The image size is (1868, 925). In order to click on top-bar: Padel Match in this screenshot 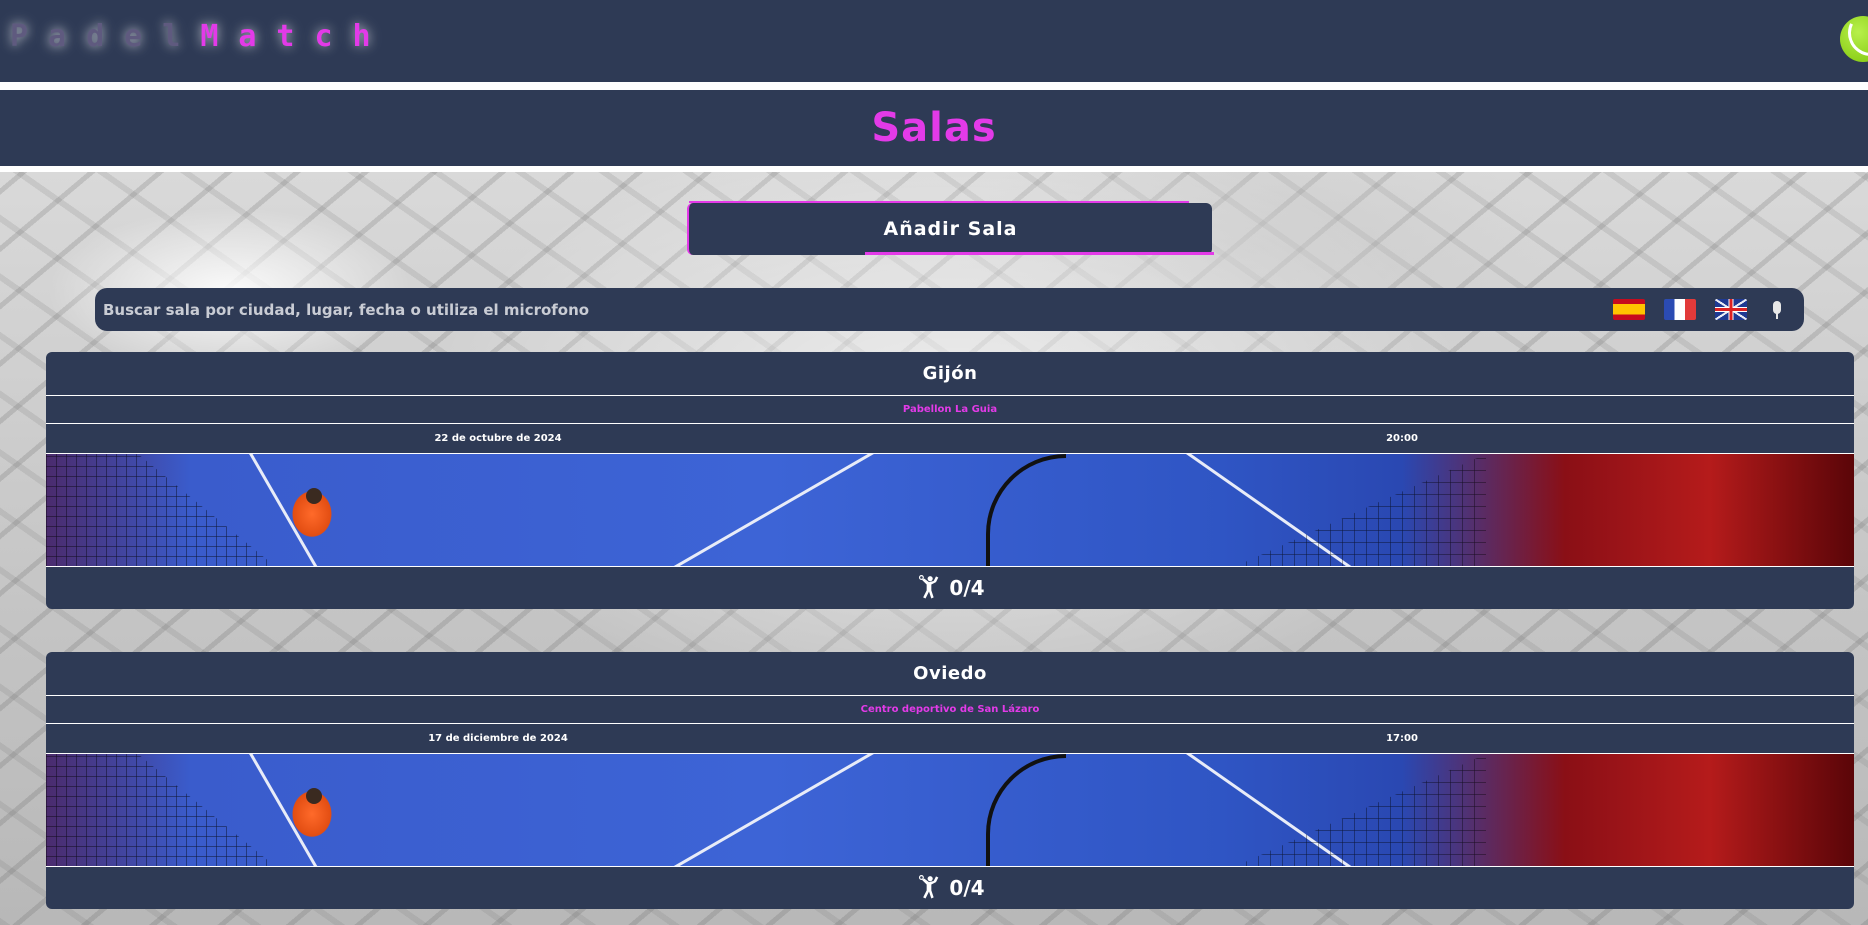, I will do `click(934, 41)`.